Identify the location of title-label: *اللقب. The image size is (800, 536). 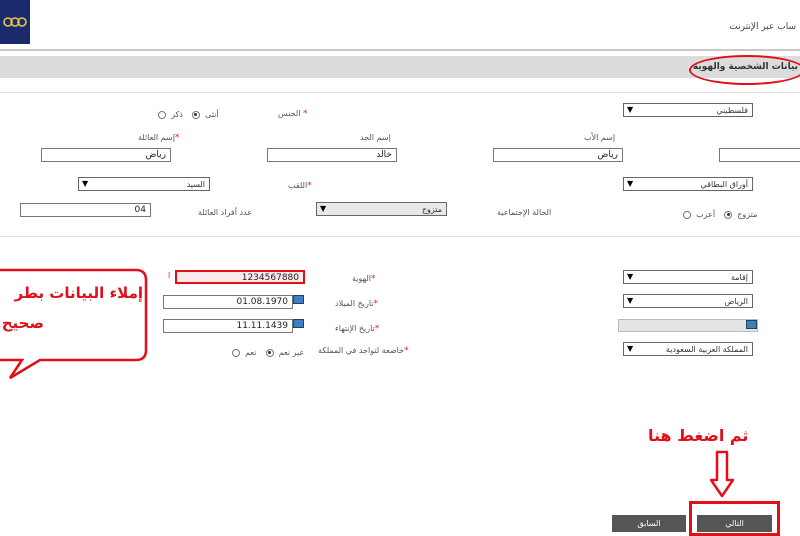
(300, 186).